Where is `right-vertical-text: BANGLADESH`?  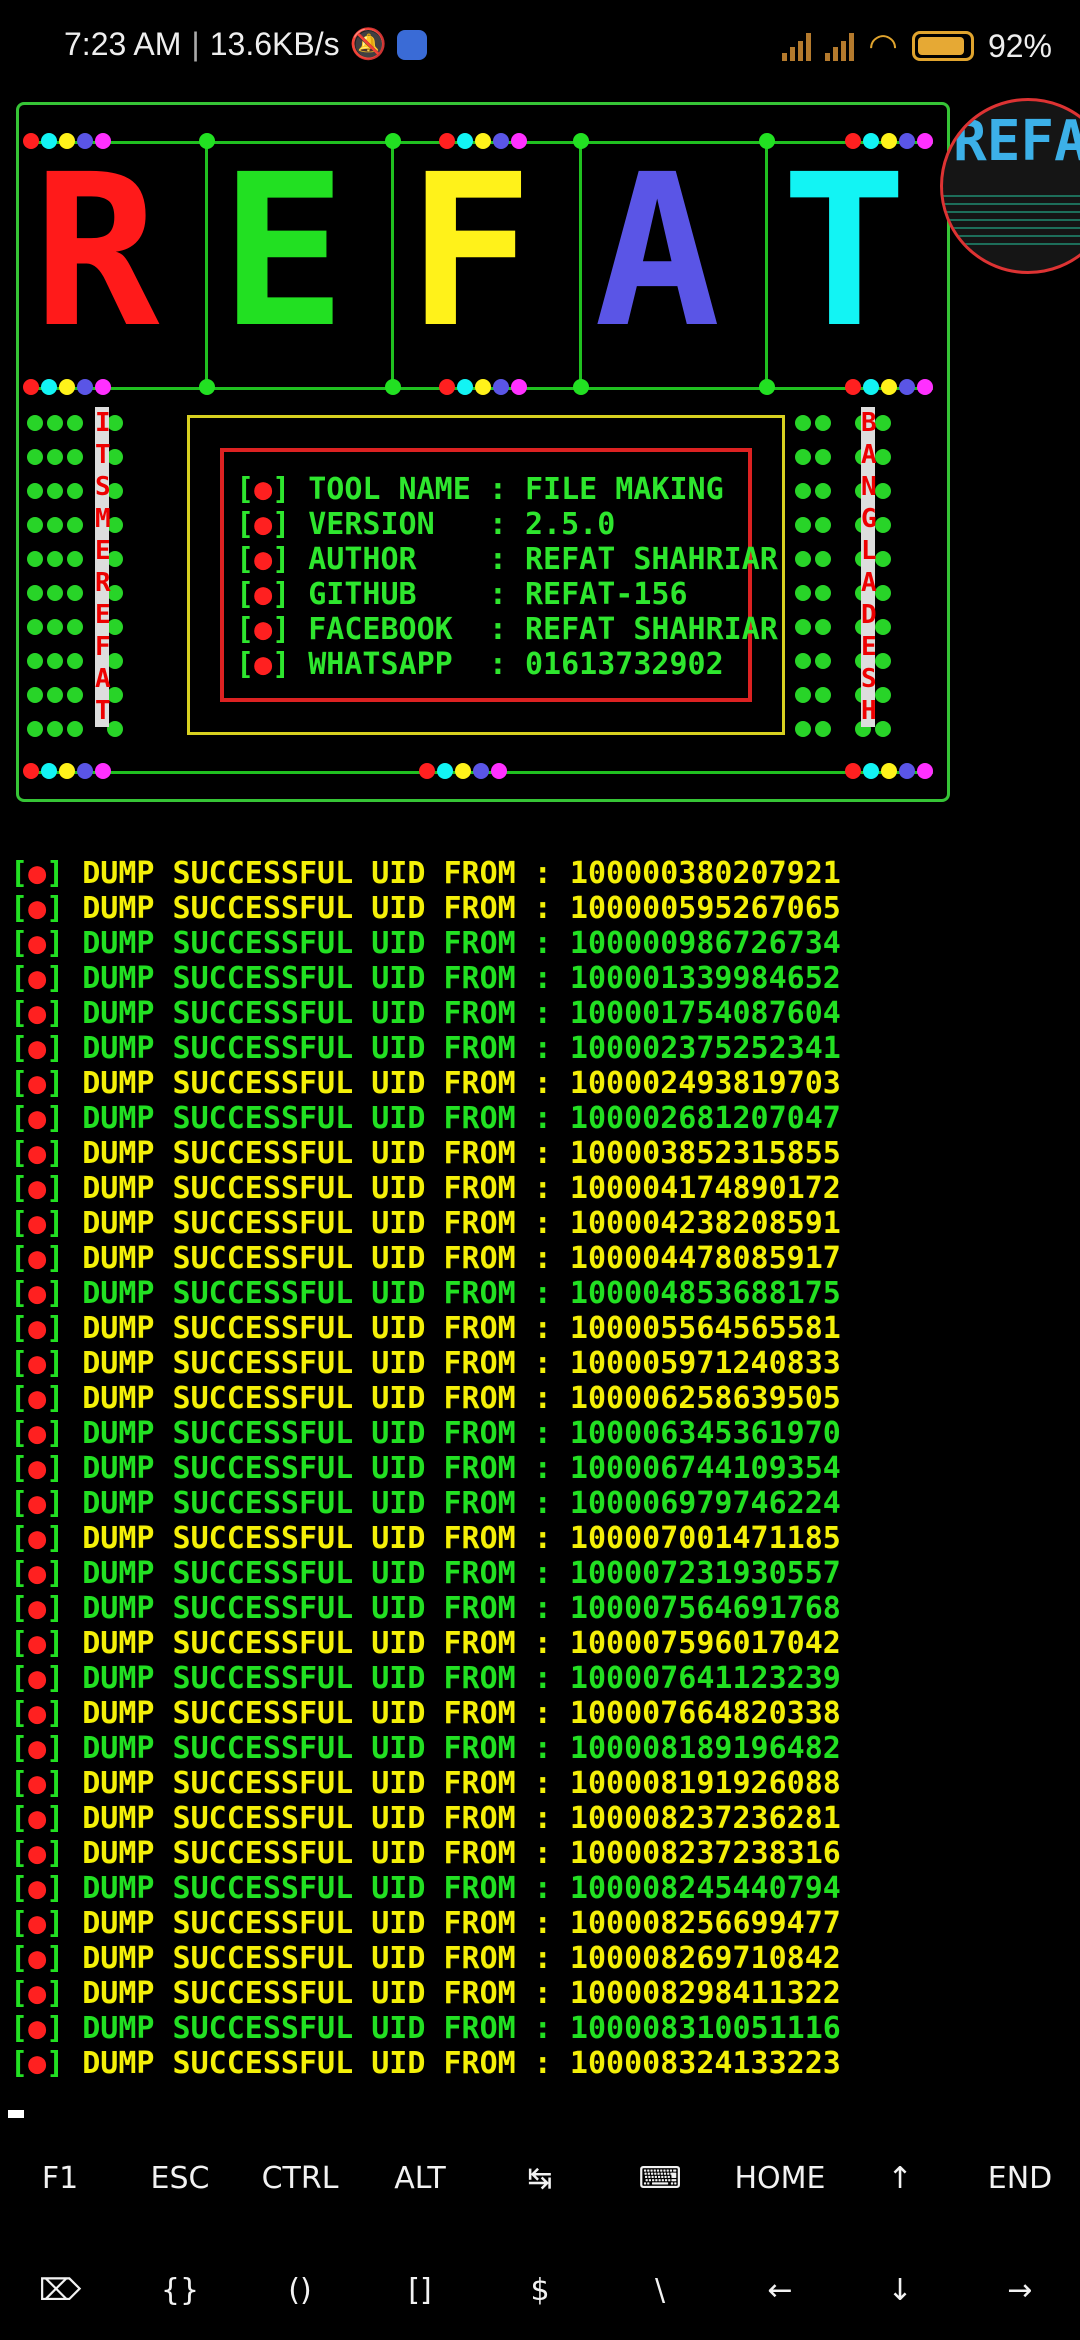
right-vertical-text: BANGLADESH is located at coordinates (869, 567).